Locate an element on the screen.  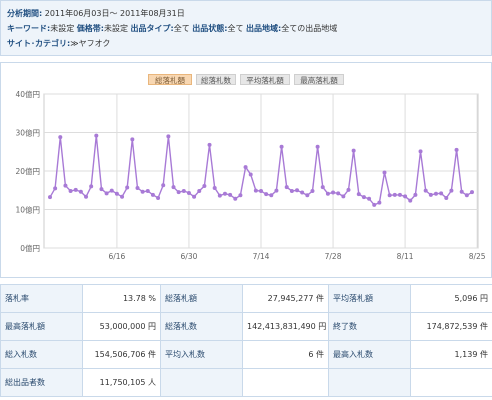
x-tick-label: 8/25 is located at coordinates (477, 256).